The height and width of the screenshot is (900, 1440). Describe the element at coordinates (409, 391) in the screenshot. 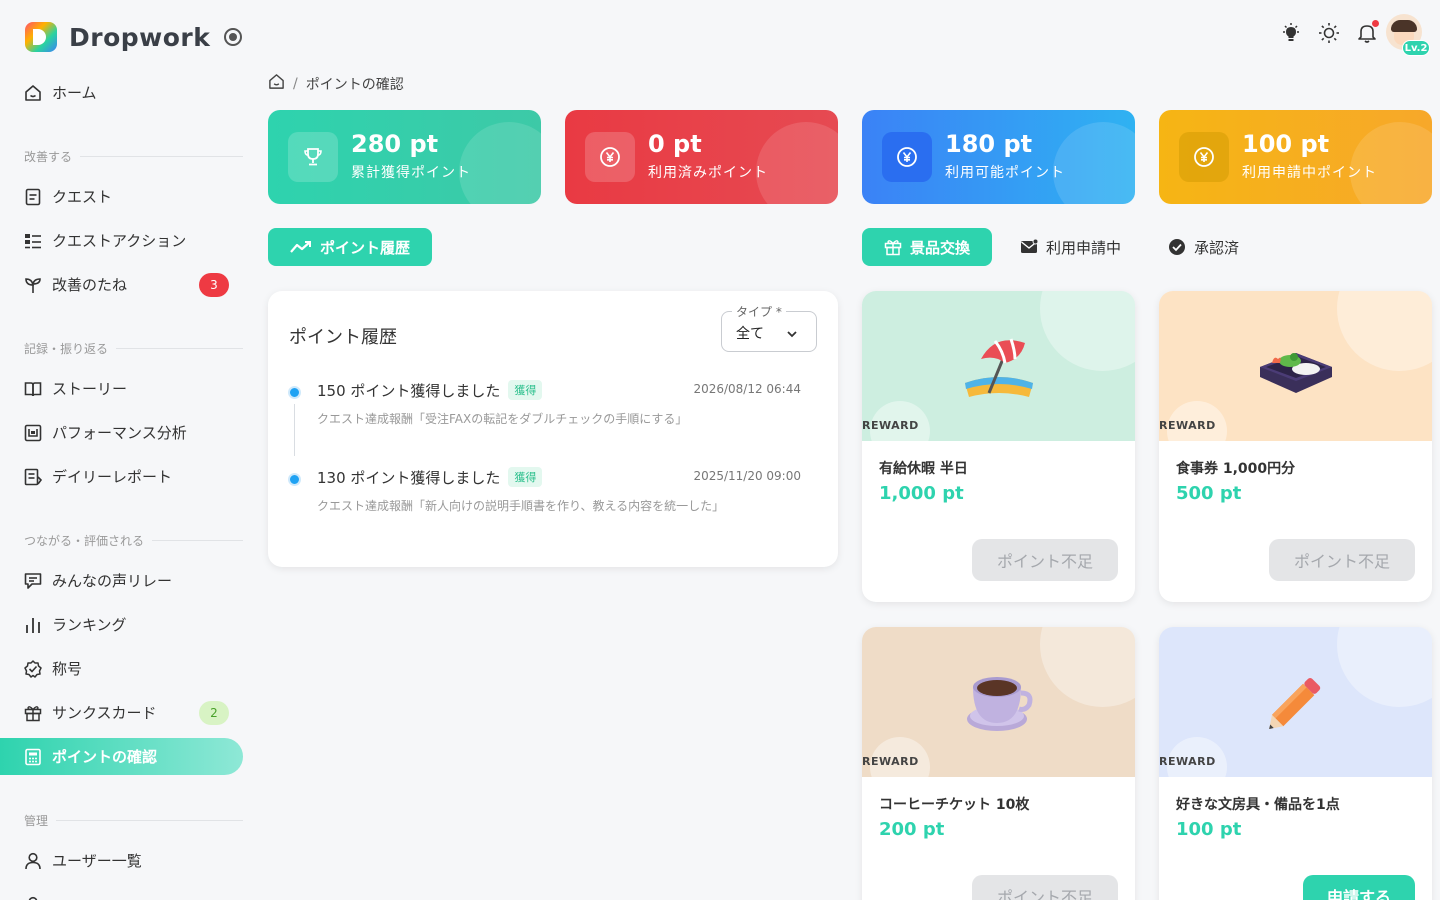

I see `entry-title-text: 150 ポイント獲得しました` at that location.